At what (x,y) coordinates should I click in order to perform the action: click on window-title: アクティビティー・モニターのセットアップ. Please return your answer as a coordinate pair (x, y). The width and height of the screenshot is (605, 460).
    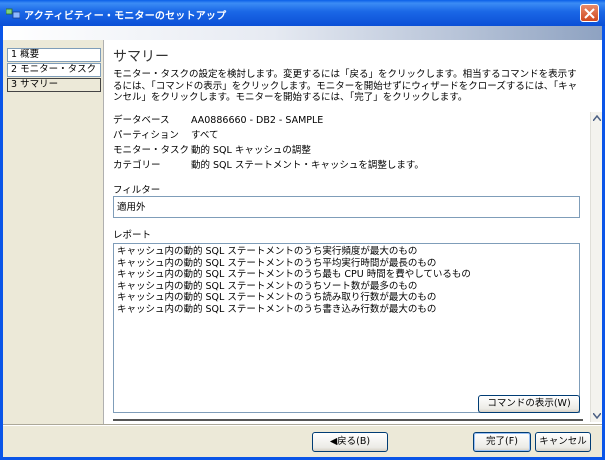
    Looking at the image, I should click on (125, 16).